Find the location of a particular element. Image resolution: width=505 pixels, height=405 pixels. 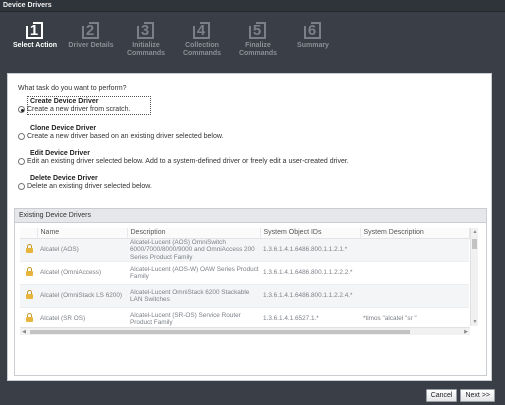

step-6-icon: 6 is located at coordinates (313, 30).